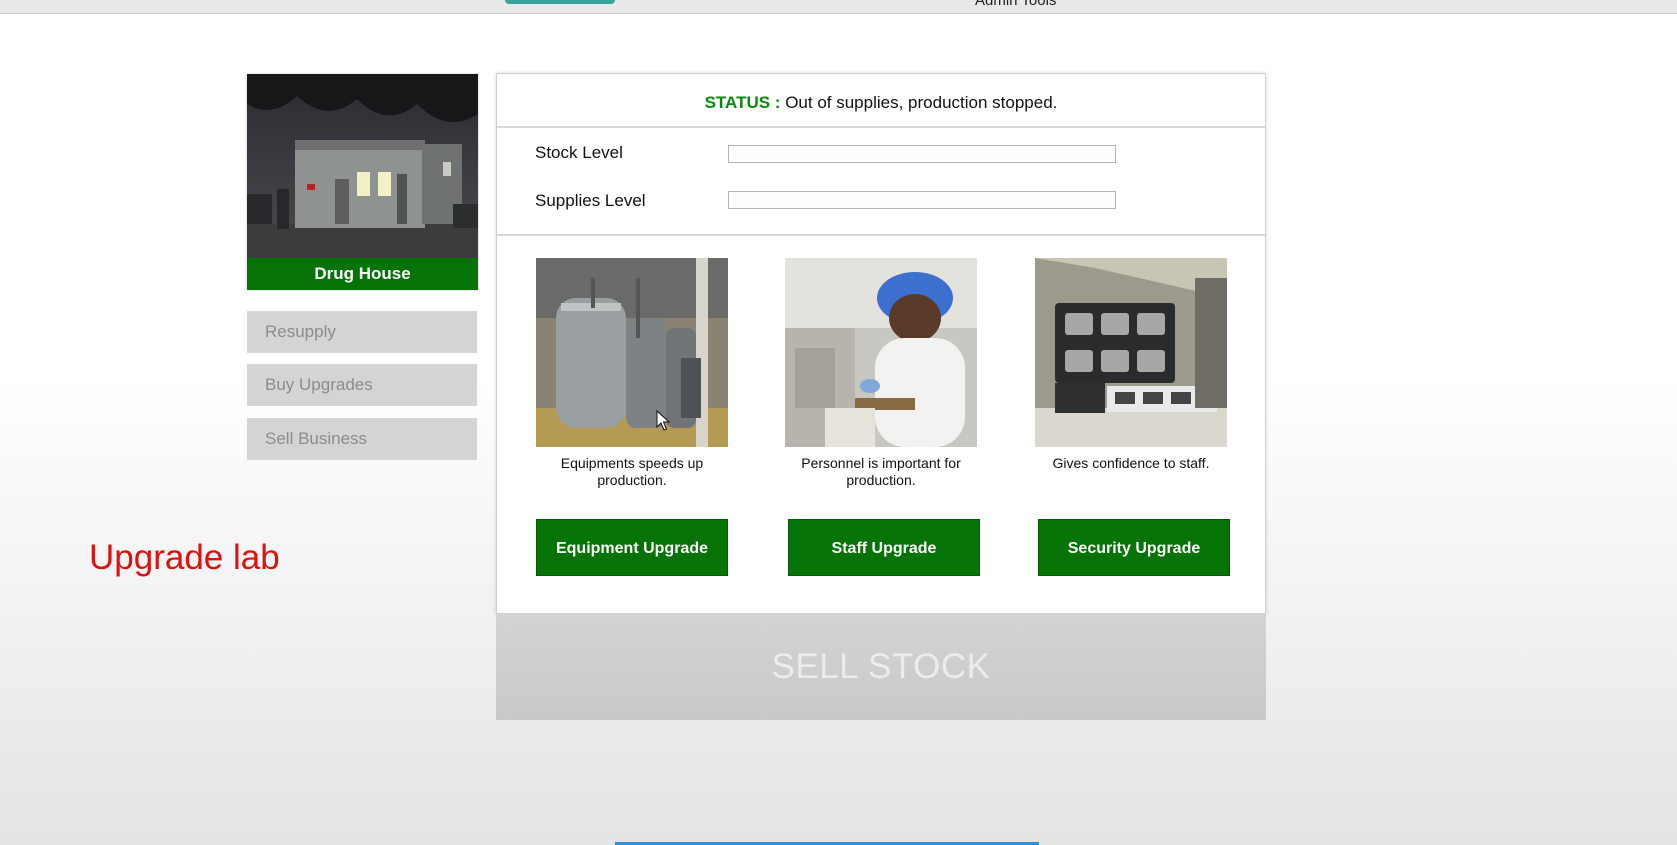 This screenshot has height=845, width=1677. Describe the element at coordinates (881, 182) in the screenshot. I see `levels-section: Stock Level Supplies Level` at that location.